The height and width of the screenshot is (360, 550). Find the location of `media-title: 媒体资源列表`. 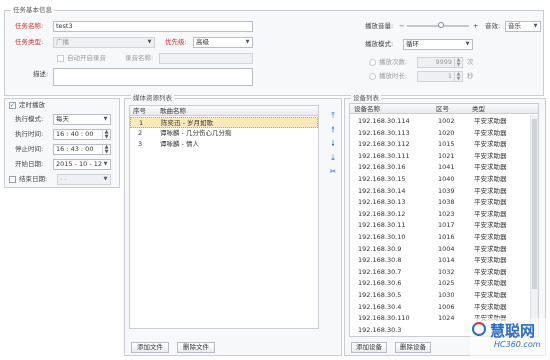

media-title: 媒体资源列表 is located at coordinates (152, 98).